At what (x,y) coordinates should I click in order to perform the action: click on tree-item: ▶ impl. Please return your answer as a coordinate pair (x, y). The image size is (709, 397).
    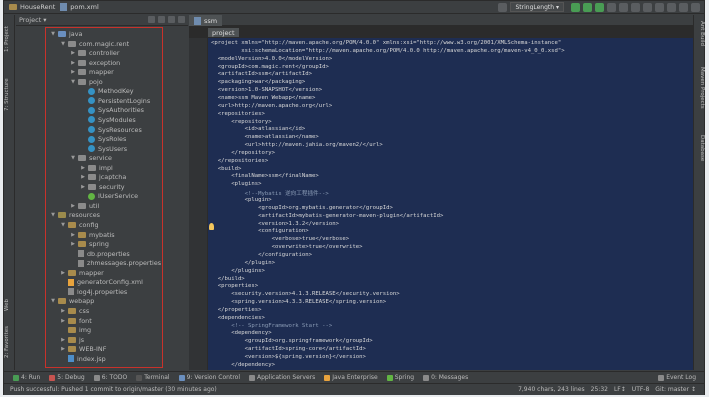
    Looking at the image, I should click on (96, 168).